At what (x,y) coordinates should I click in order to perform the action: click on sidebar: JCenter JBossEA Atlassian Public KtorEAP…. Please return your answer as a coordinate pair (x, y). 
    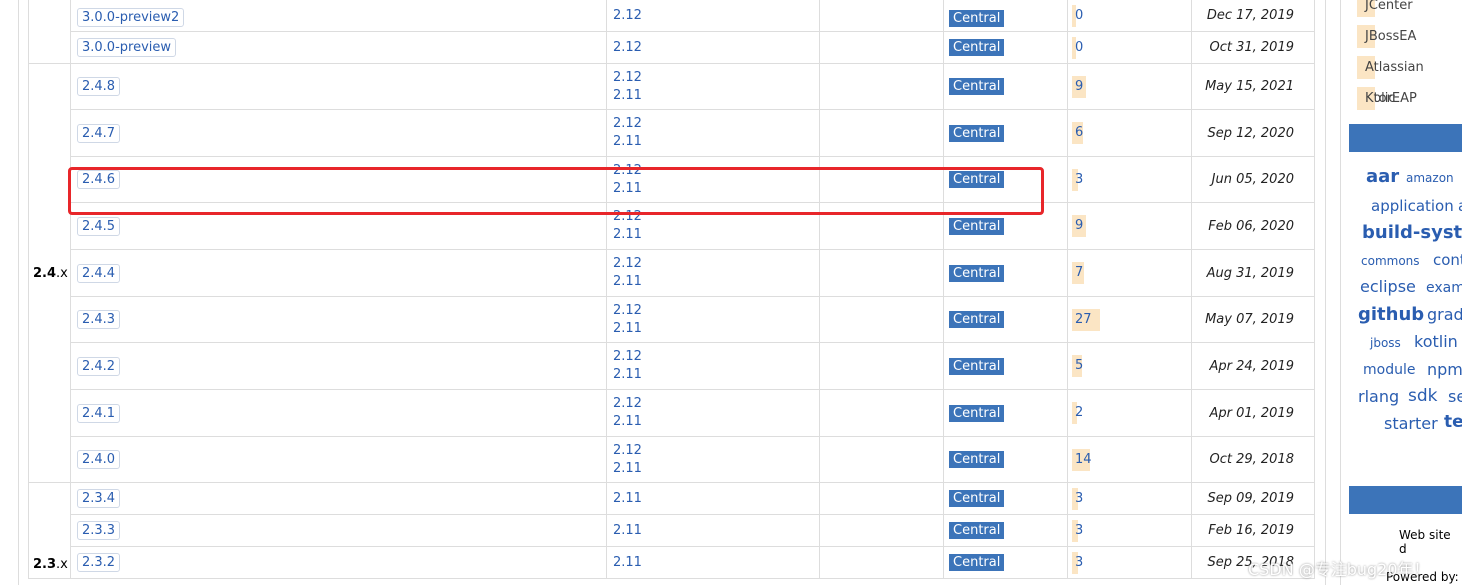
    Looking at the image, I should click on (1401, 292).